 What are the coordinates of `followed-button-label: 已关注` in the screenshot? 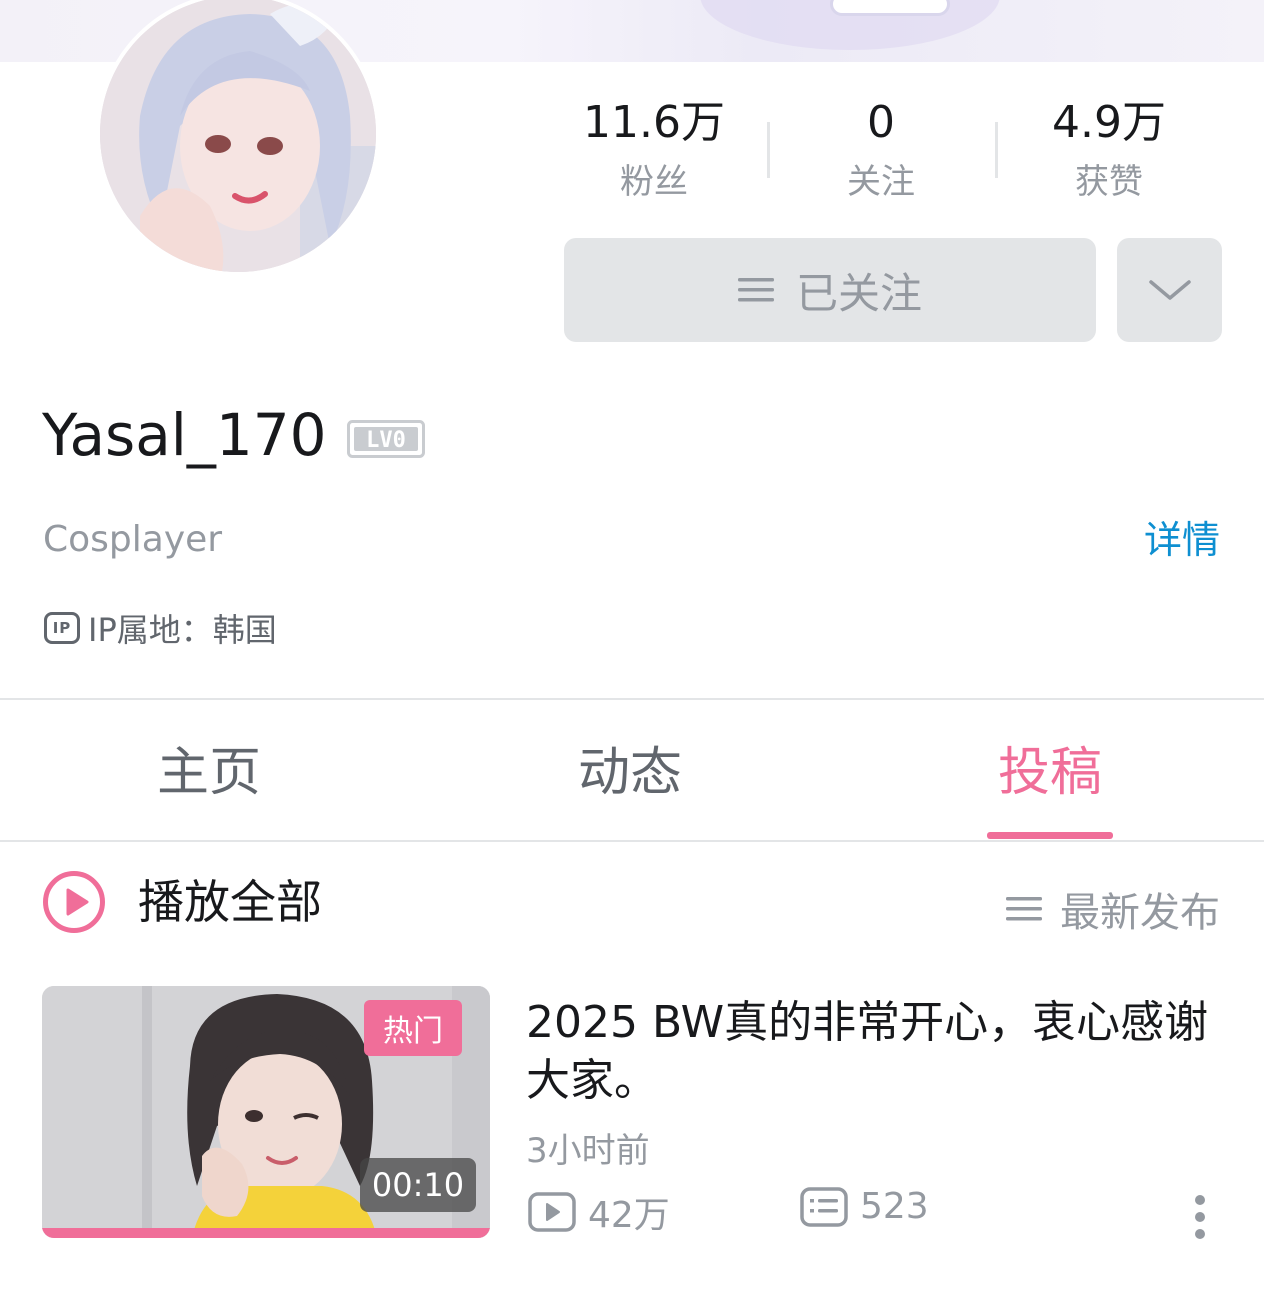 It's located at (858, 293).